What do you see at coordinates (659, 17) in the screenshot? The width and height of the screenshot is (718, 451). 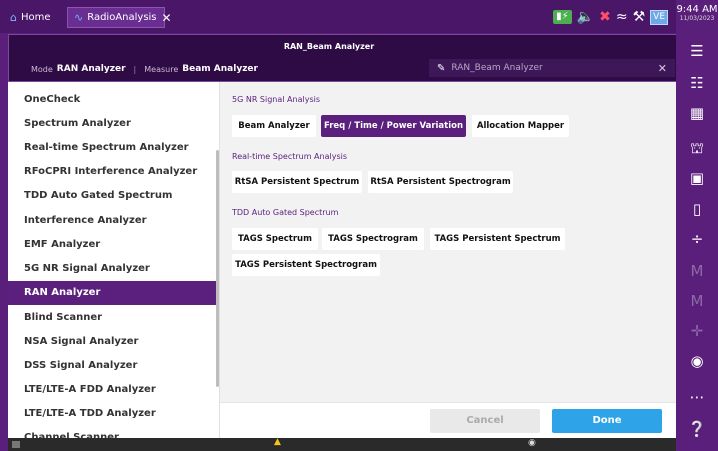 I see `ve-badge: VE` at bounding box center [659, 17].